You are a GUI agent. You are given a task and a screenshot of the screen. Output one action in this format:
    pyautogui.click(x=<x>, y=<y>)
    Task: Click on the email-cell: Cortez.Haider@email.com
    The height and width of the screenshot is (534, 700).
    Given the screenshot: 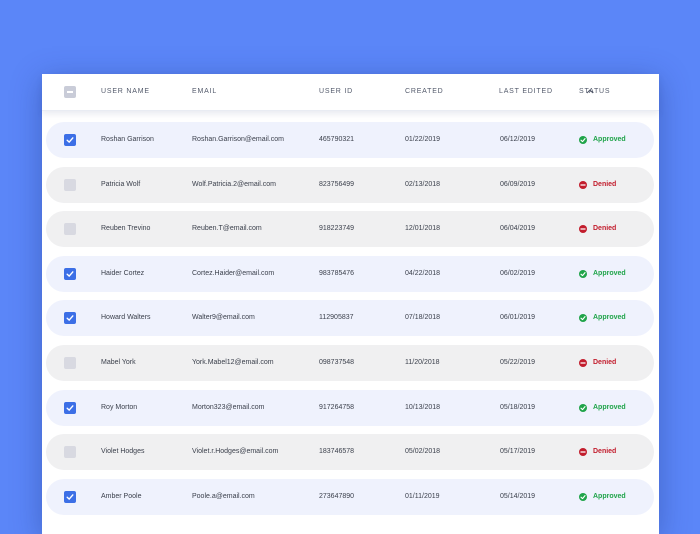 What is the action you would take?
    pyautogui.click(x=233, y=273)
    